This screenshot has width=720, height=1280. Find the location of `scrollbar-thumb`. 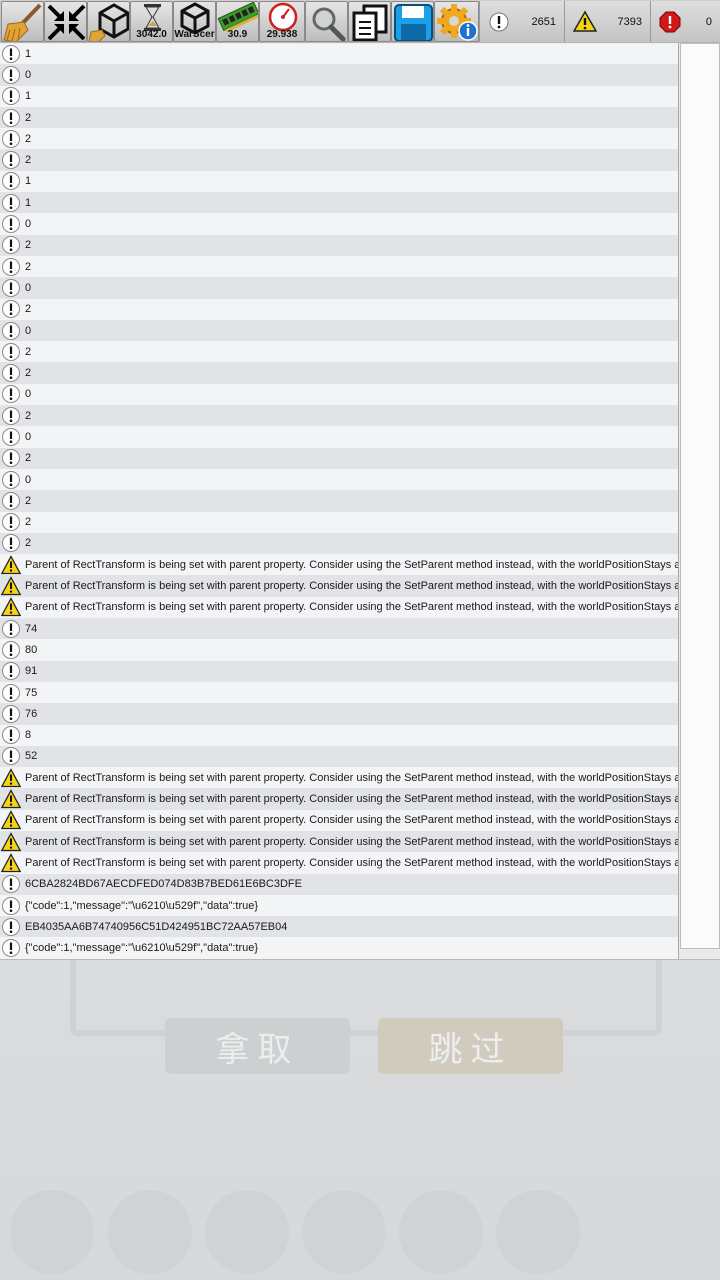

scrollbar-thumb is located at coordinates (700, 496).